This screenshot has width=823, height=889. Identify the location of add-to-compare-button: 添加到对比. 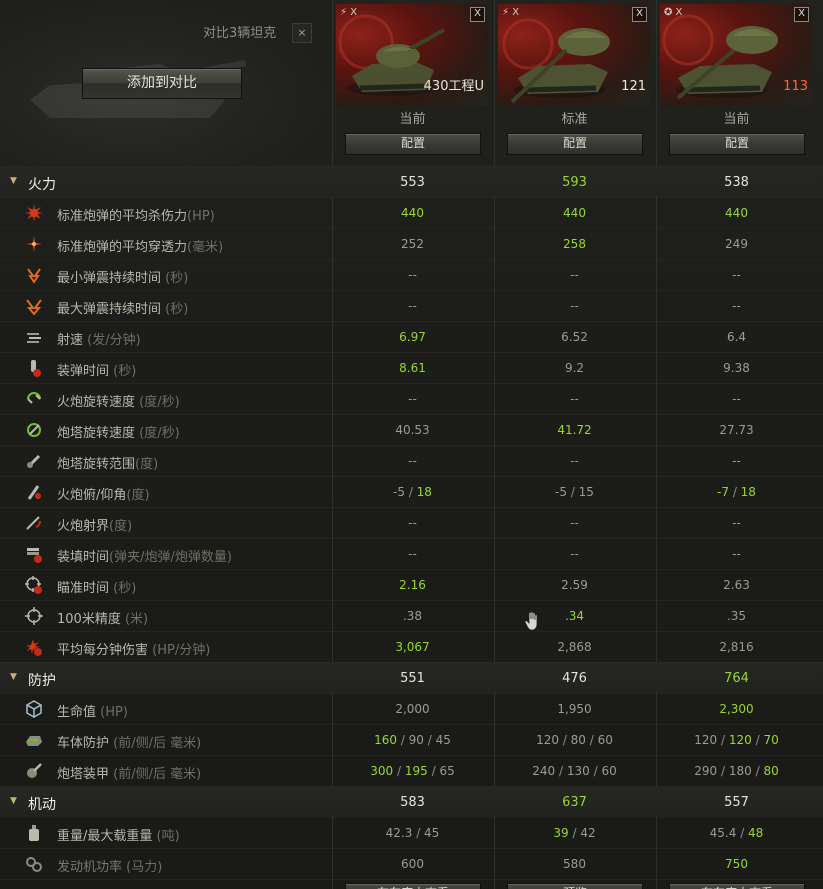
(162, 83).